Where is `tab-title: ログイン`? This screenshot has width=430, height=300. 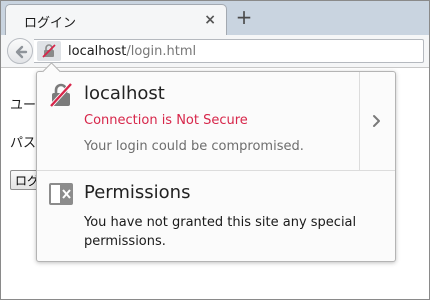
tab-title: ログイン is located at coordinates (50, 23).